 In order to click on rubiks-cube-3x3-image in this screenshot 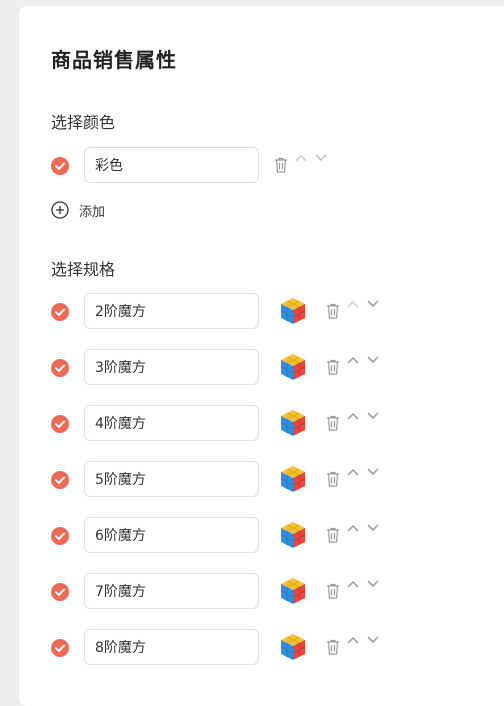, I will do `click(293, 367)`.